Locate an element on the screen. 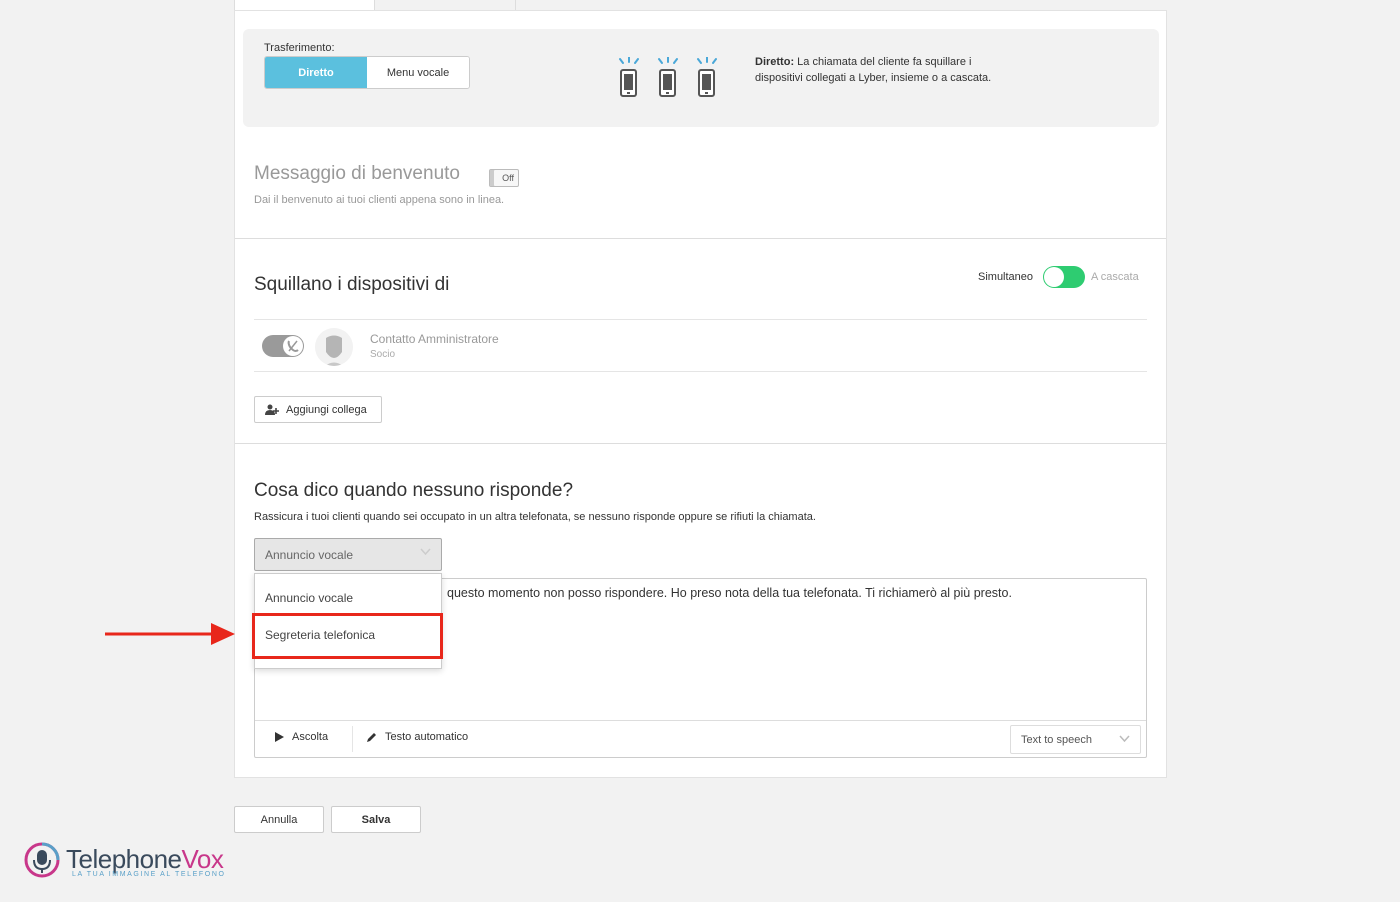 Image resolution: width=1400 pixels, height=902 pixels. listen-label: Ascolta is located at coordinates (310, 737).